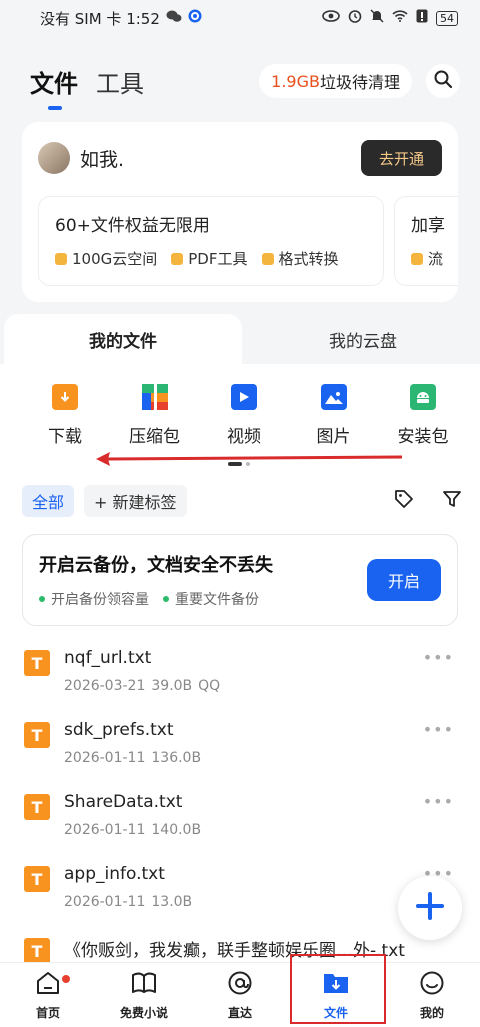  I want to click on battery-indicator: 54, so click(447, 18).